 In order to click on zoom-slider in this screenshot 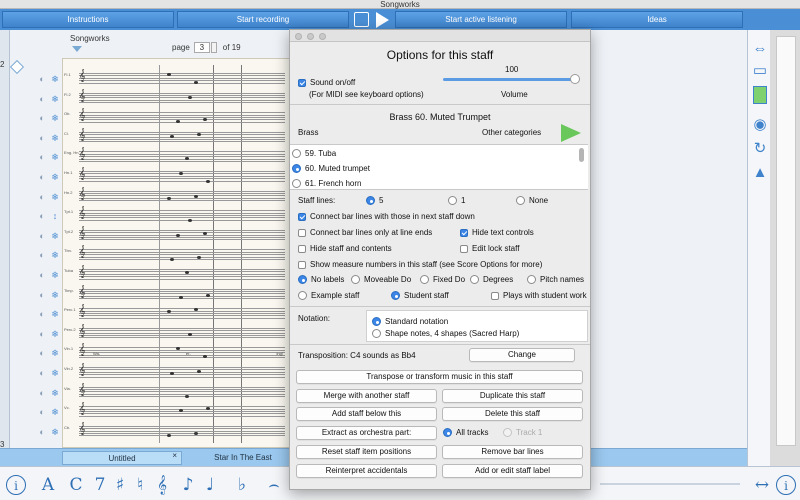, I will do `click(670, 484)`.